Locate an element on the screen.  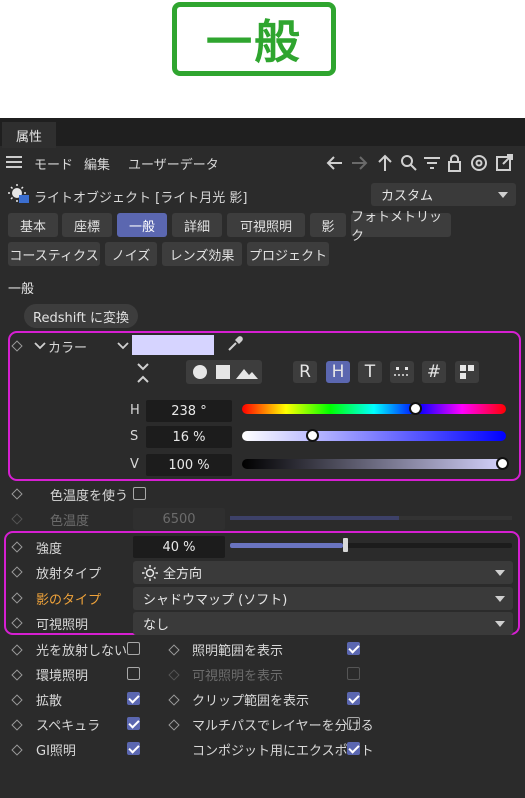
diffuse-label: 拡散 is located at coordinates (49, 701).